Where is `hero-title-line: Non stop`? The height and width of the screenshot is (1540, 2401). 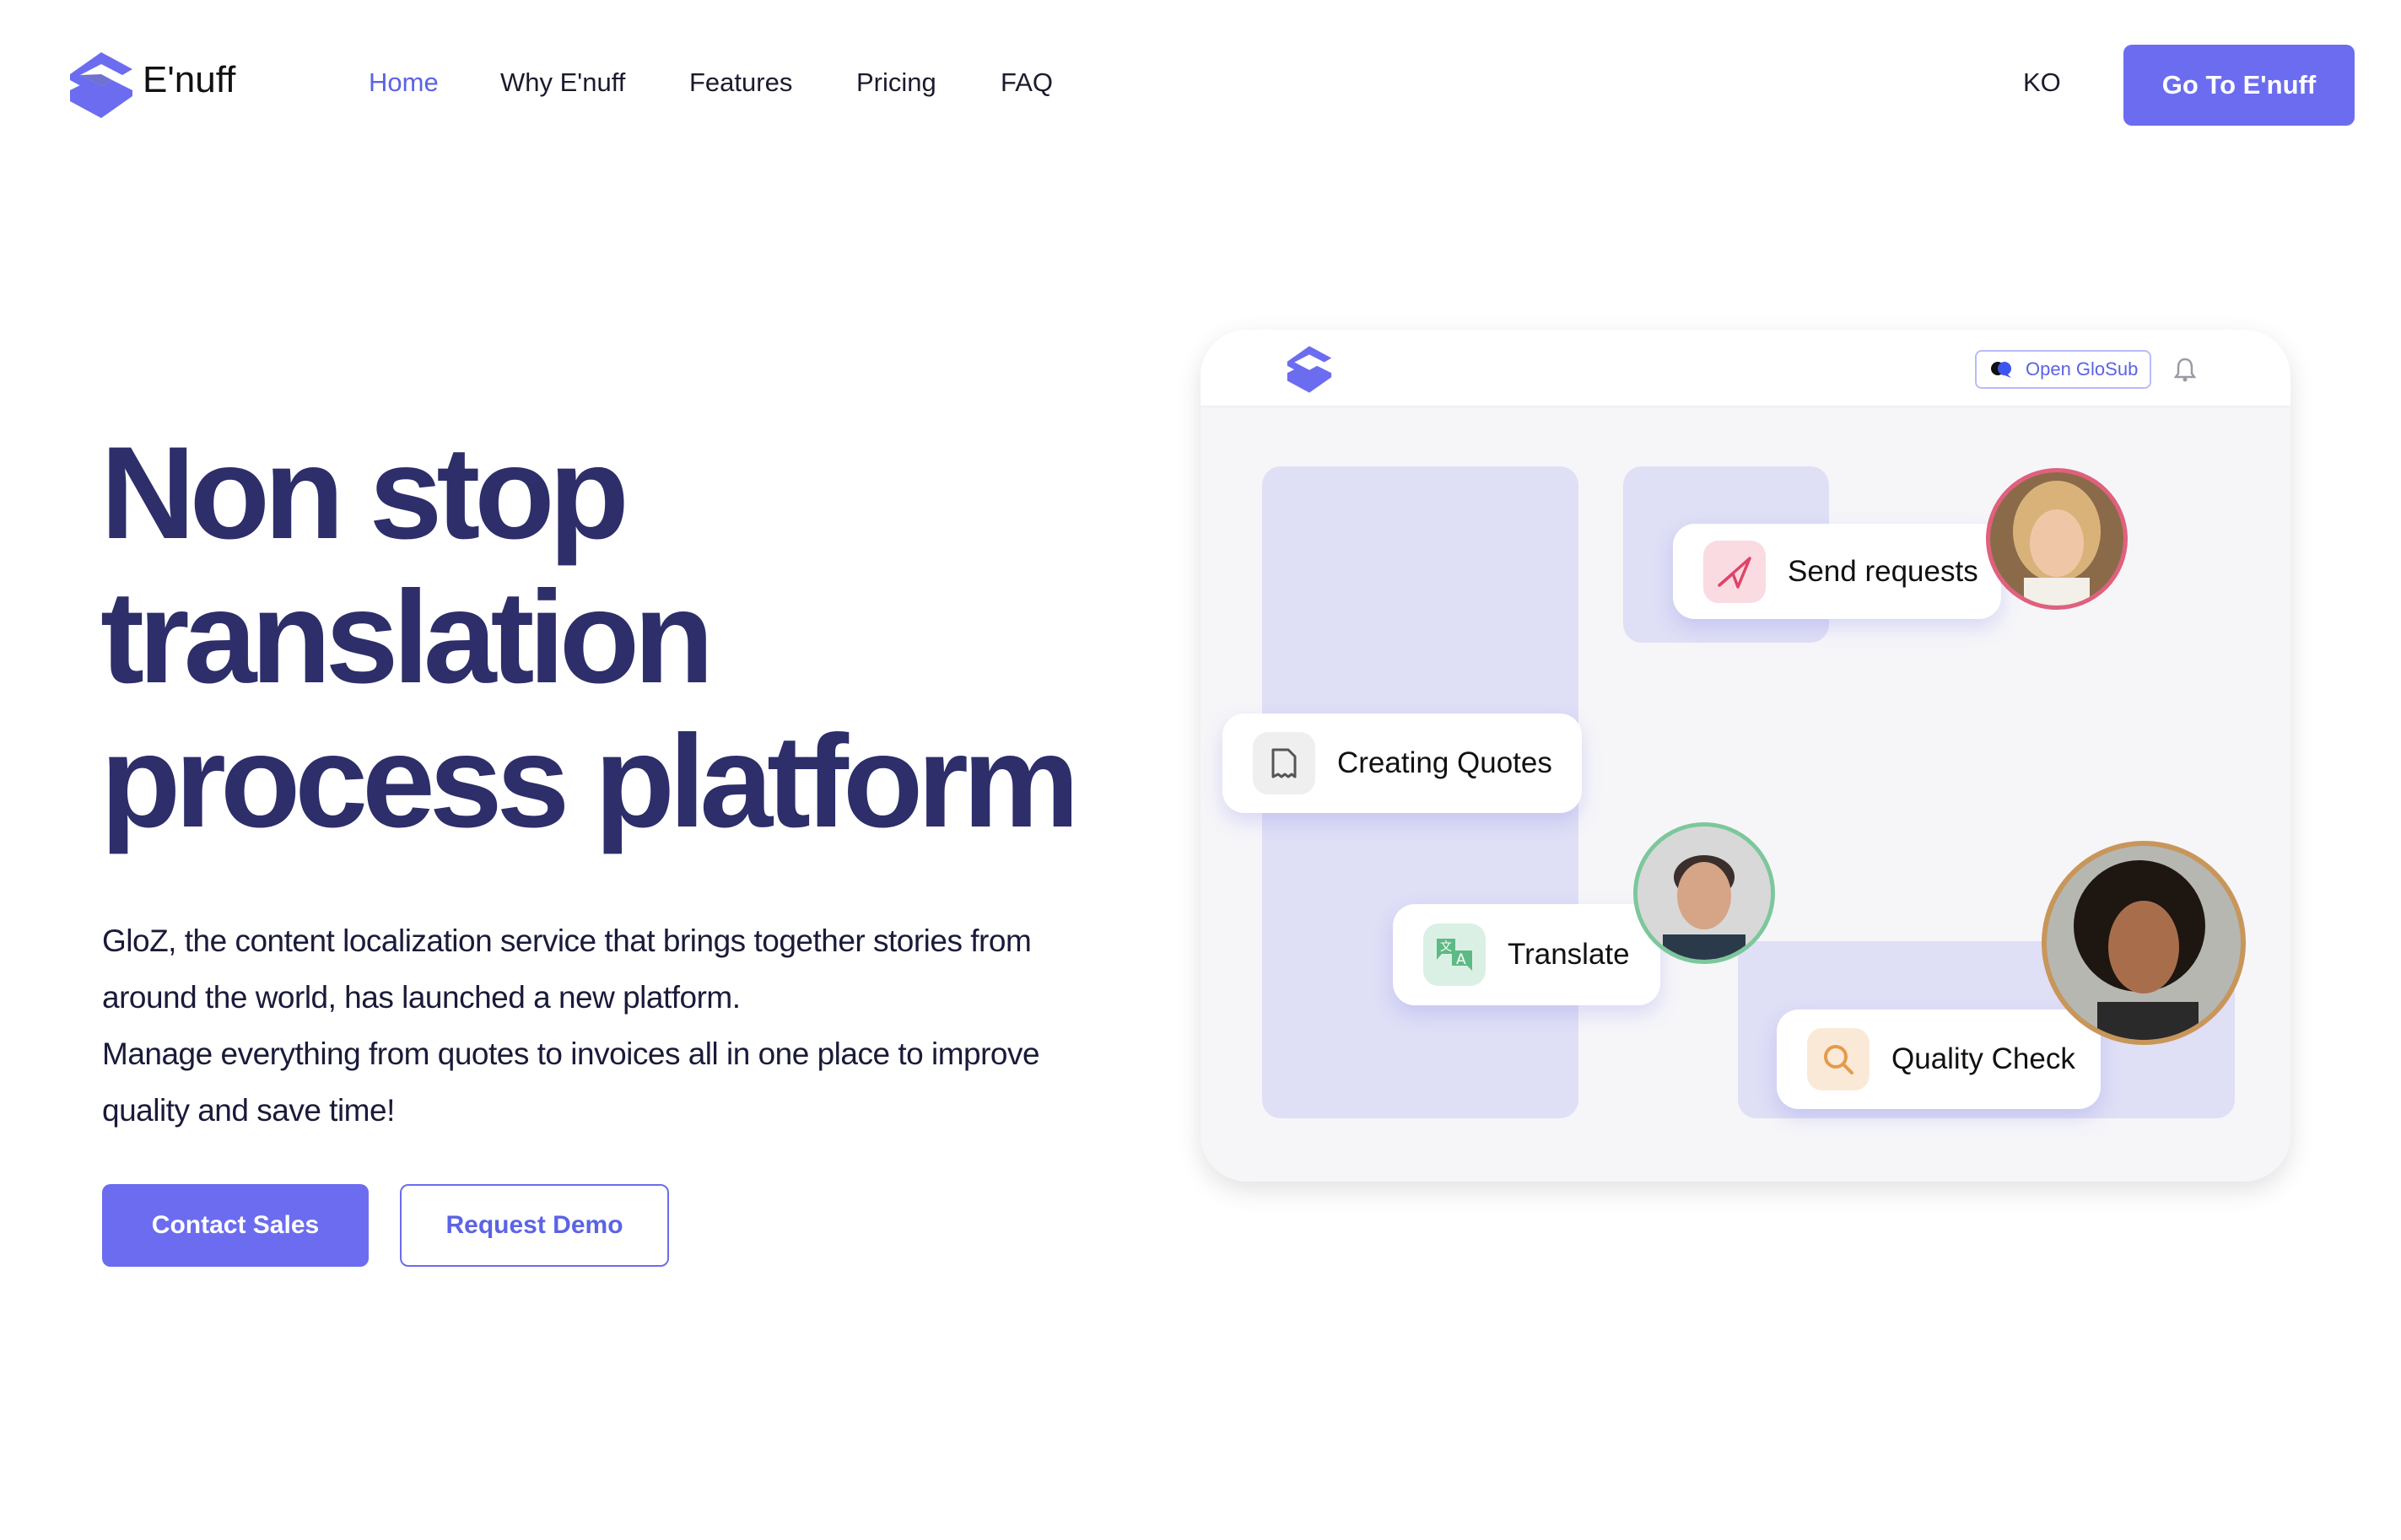 hero-title-line: Non stop is located at coordinates (364, 493).